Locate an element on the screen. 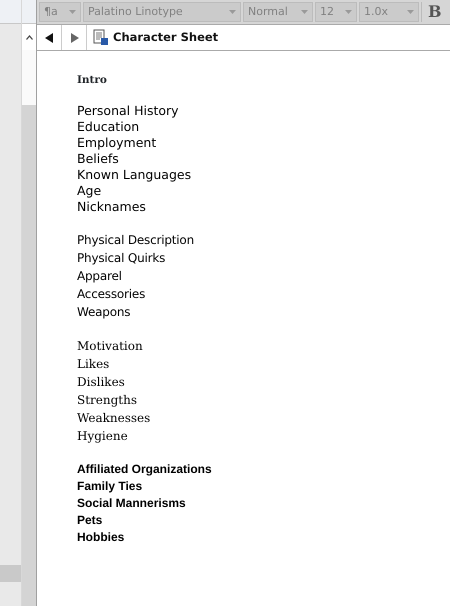 This screenshot has height=606, width=450. document-title: Character Sheet is located at coordinates (165, 37).